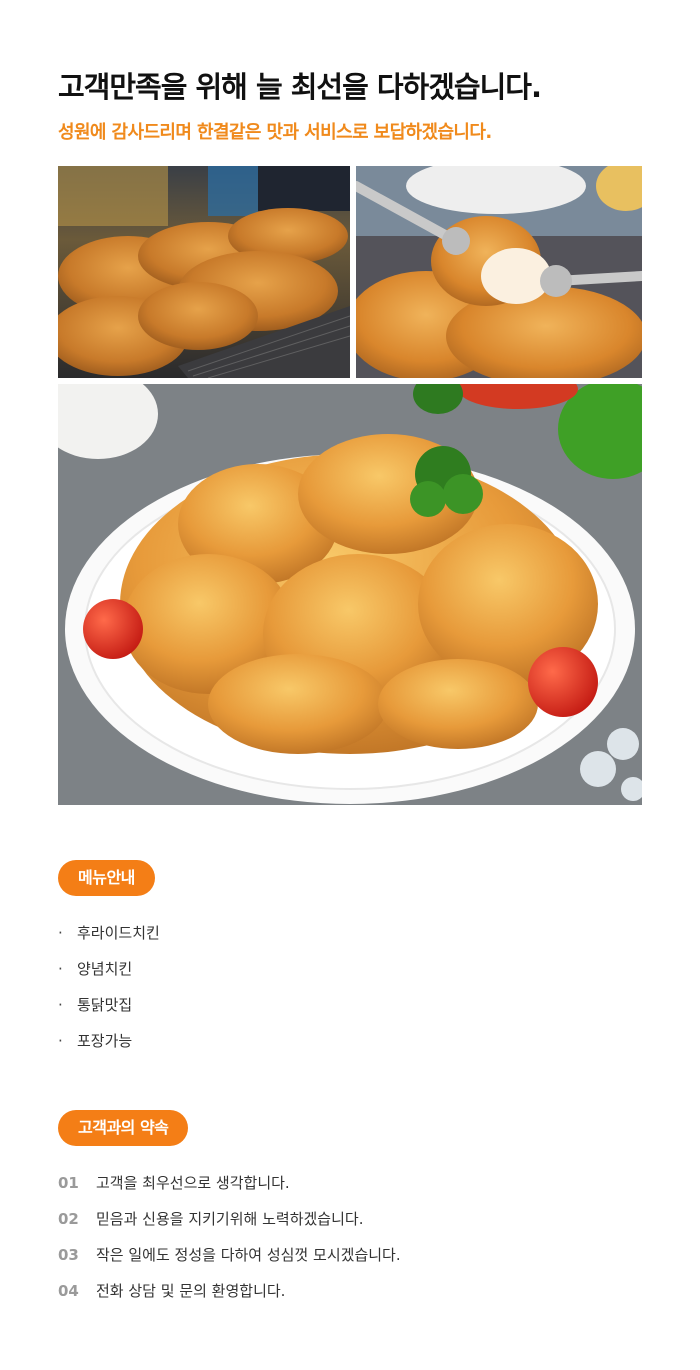 This screenshot has width=700, height=1370. I want to click on promise-text: 믿음과 신용을 지키기위해 노력하겠습니다., so click(230, 1219).